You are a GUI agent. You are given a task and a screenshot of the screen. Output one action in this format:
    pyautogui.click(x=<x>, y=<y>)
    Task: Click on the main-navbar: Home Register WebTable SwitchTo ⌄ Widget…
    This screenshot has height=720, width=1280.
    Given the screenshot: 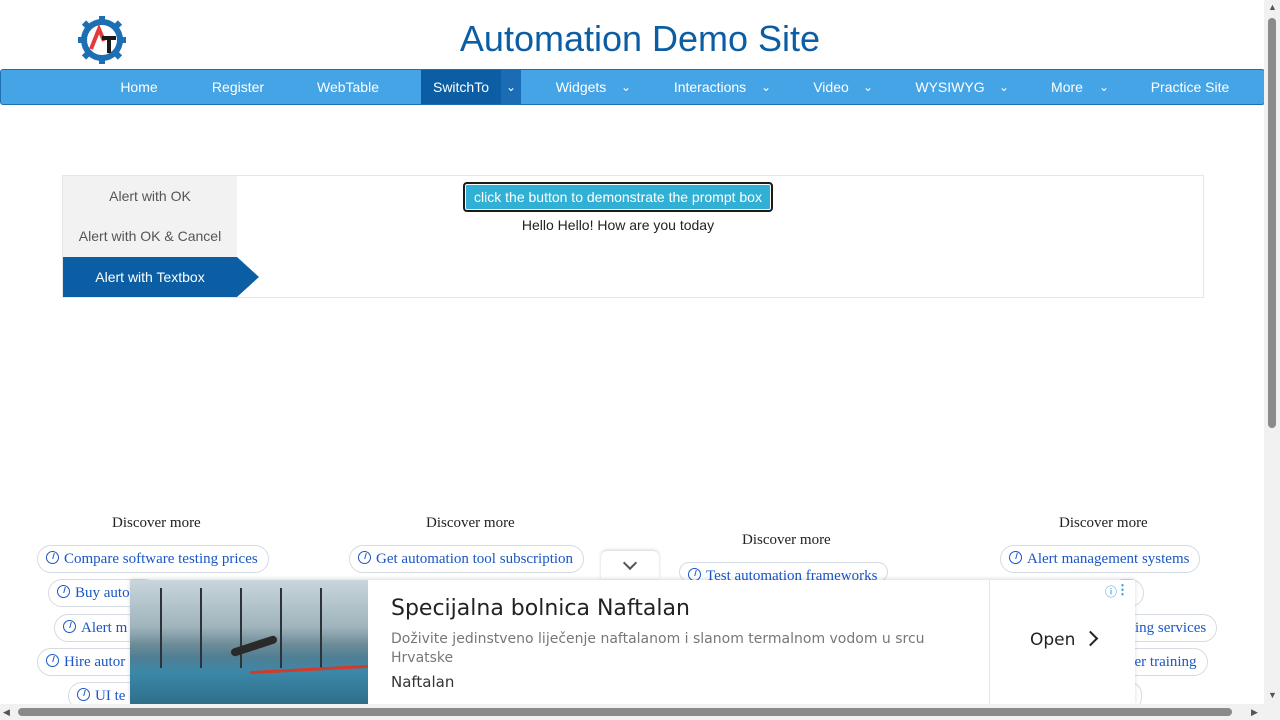 What is the action you would take?
    pyautogui.click(x=632, y=87)
    